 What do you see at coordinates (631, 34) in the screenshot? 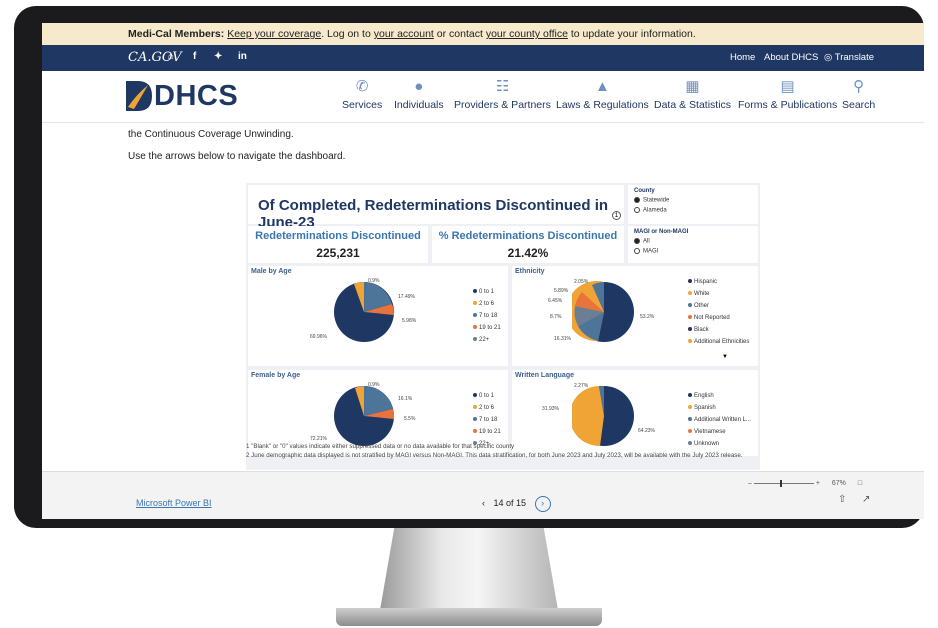
I see `banner-text: to update your information.` at bounding box center [631, 34].